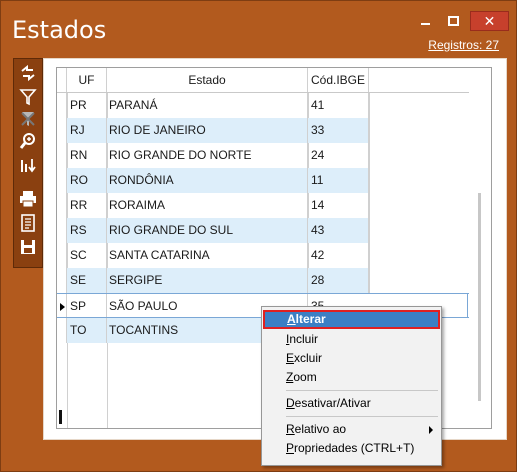 This screenshot has width=517, height=472. I want to click on table-row: RO RONDÔNIA 11, so click(263, 180).